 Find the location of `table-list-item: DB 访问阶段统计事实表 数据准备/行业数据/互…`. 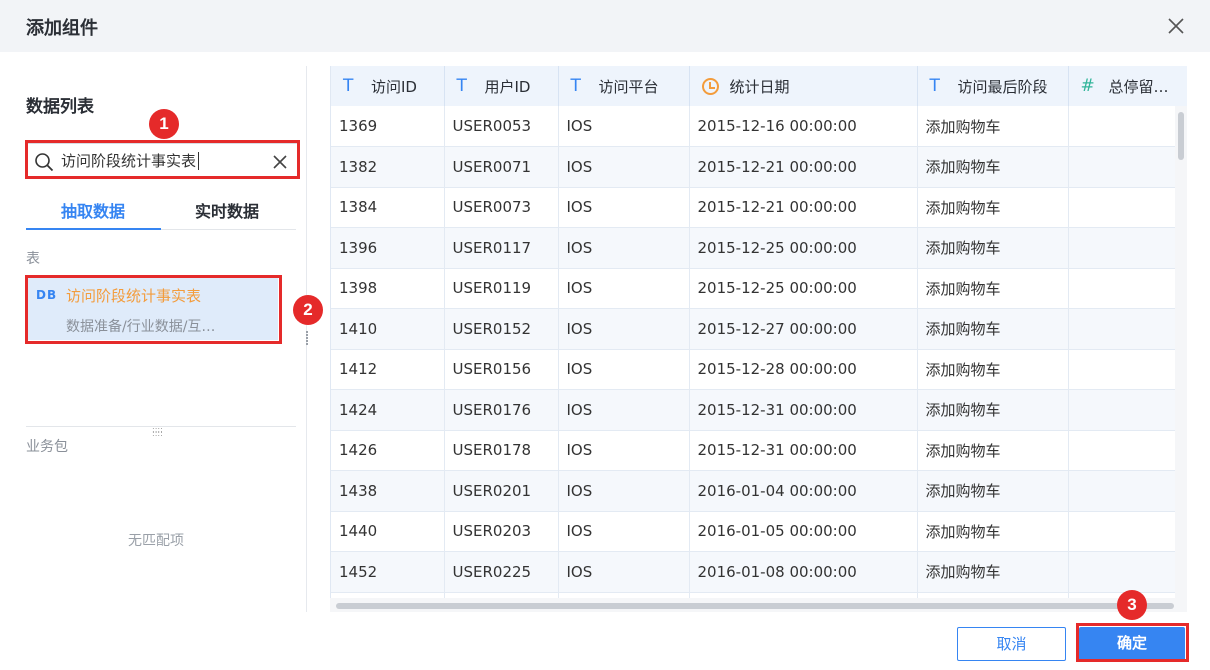

table-list-item: DB 访问阶段统计事实表 数据准备/行业数据/互… is located at coordinates (153, 308).